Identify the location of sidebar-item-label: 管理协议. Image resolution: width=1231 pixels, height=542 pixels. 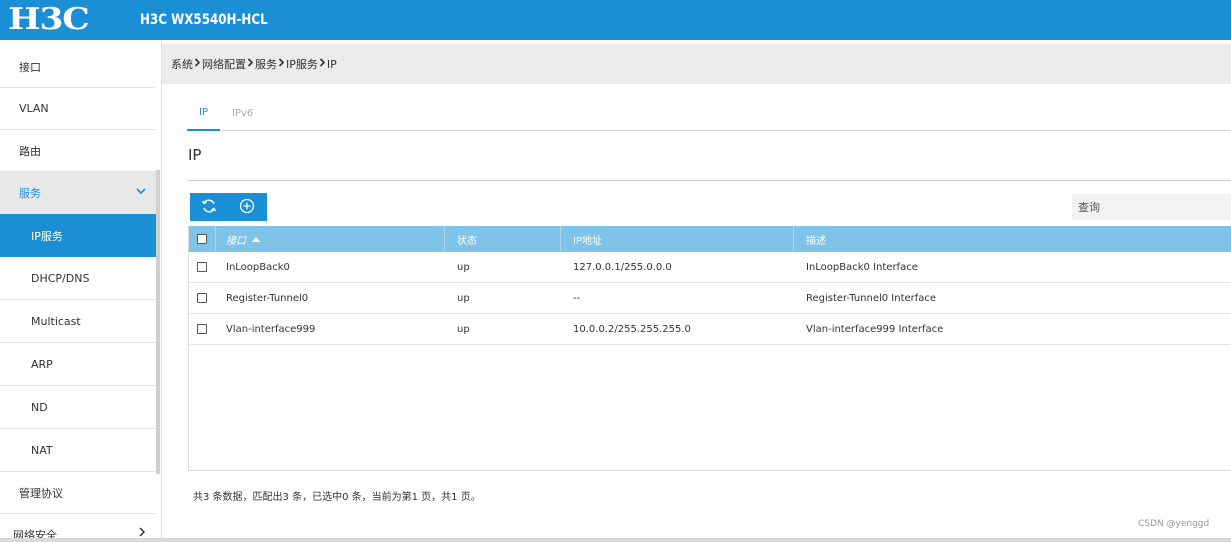
(41, 493).